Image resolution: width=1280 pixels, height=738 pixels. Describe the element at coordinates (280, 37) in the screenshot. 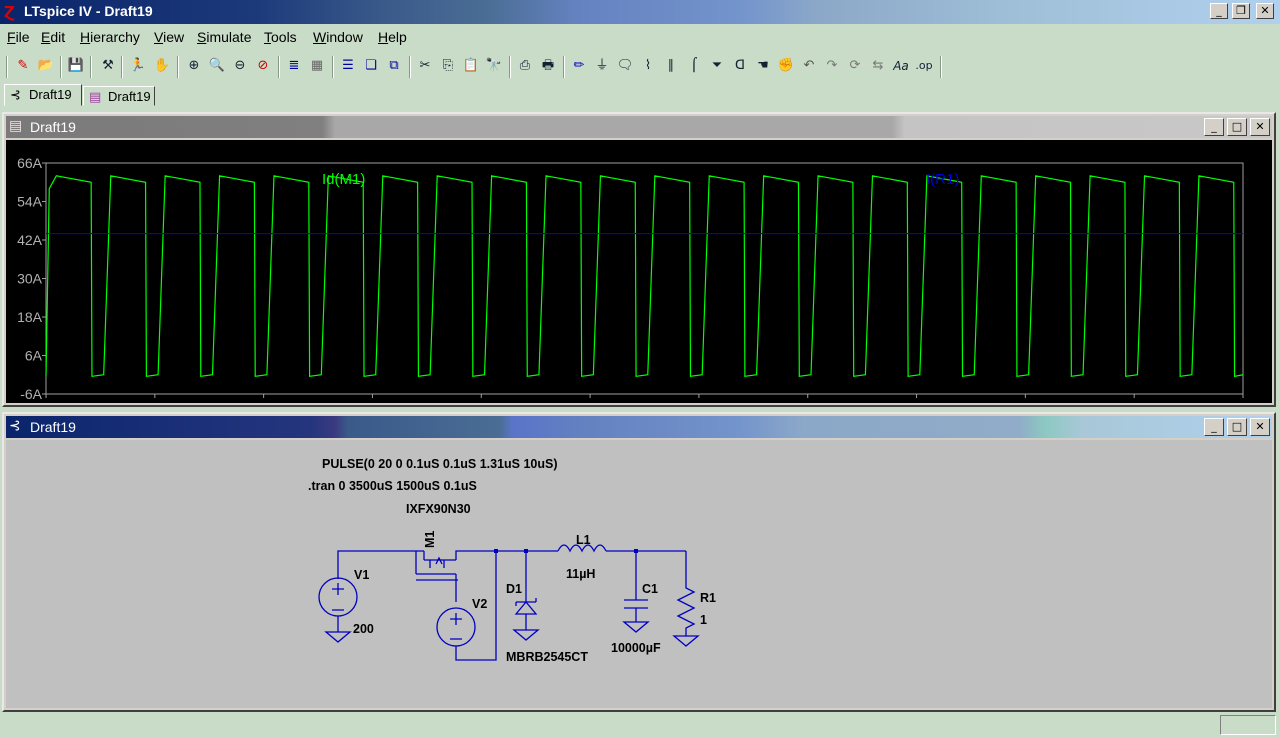

I see `menu-tools: Tools` at that location.